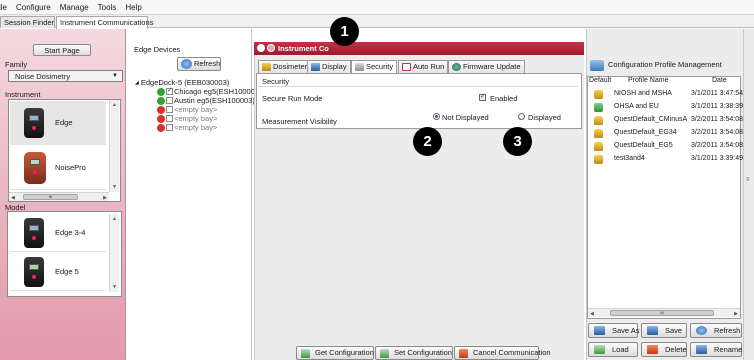 This screenshot has height=360, width=754. What do you see at coordinates (748, 180) in the screenshot?
I see `expand-panel-icon: ≡` at bounding box center [748, 180].